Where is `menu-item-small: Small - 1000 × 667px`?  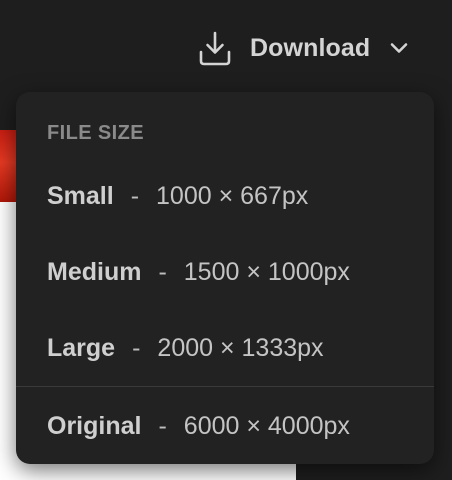 menu-item-small: Small - 1000 × 667px is located at coordinates (177, 196).